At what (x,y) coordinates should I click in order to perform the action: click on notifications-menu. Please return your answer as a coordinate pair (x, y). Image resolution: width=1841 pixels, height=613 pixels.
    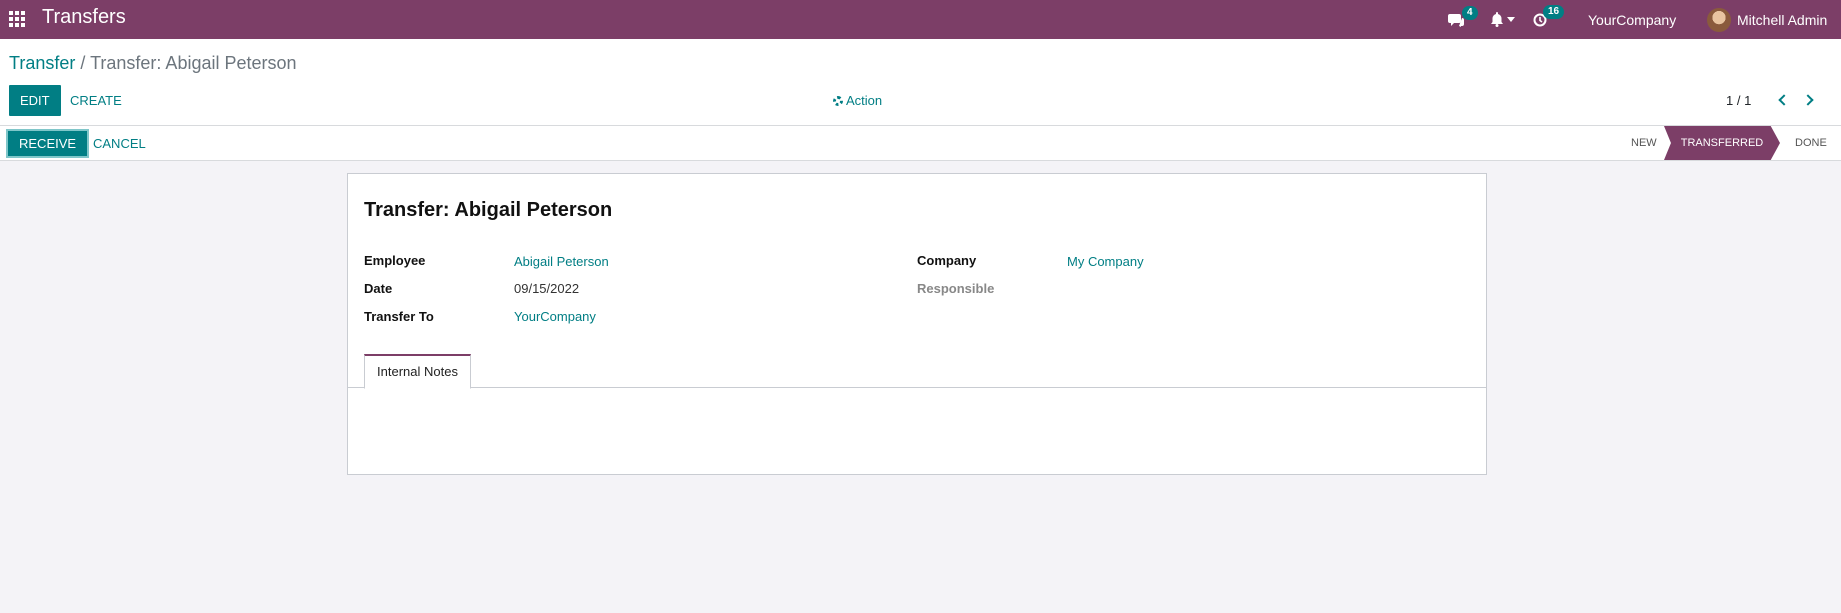
    Looking at the image, I should click on (1502, 19).